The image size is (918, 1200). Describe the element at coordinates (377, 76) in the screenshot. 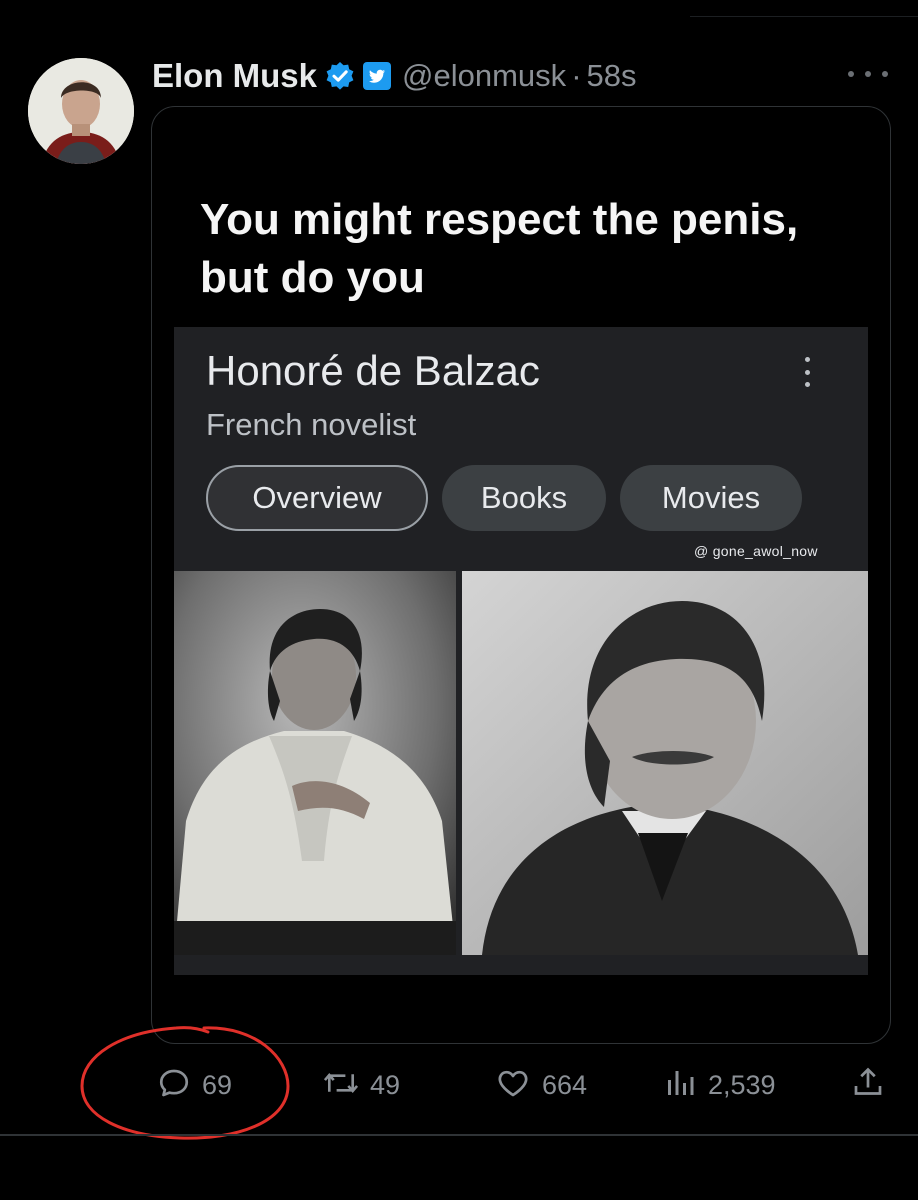

I see `twitter-bird-icon` at that location.